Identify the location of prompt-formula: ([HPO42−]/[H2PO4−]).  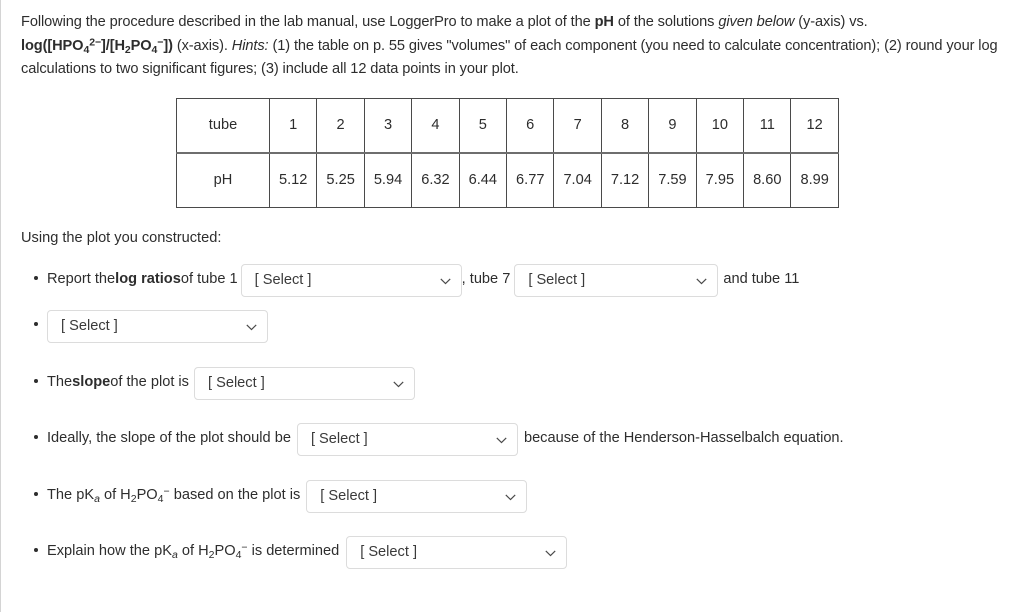
(107, 45).